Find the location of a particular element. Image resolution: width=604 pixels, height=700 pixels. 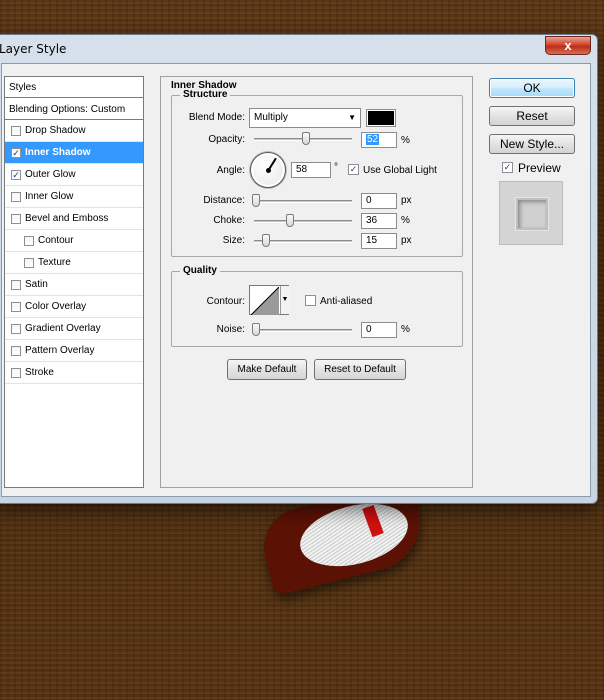

distance-value: 0 is located at coordinates (369, 200).